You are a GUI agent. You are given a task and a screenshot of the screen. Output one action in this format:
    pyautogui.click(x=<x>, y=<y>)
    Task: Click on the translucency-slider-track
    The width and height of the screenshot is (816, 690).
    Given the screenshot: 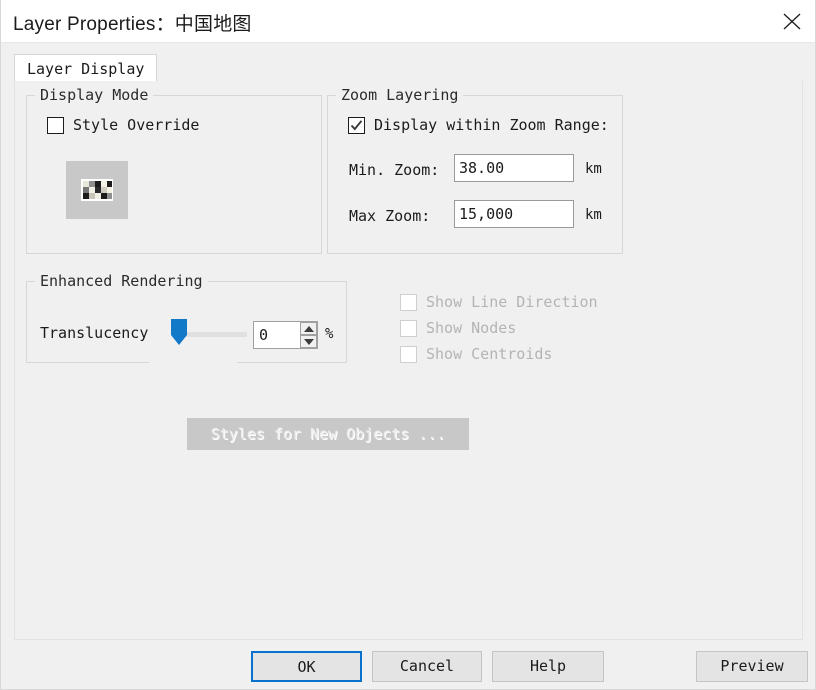 What is the action you would take?
    pyautogui.click(x=213, y=334)
    